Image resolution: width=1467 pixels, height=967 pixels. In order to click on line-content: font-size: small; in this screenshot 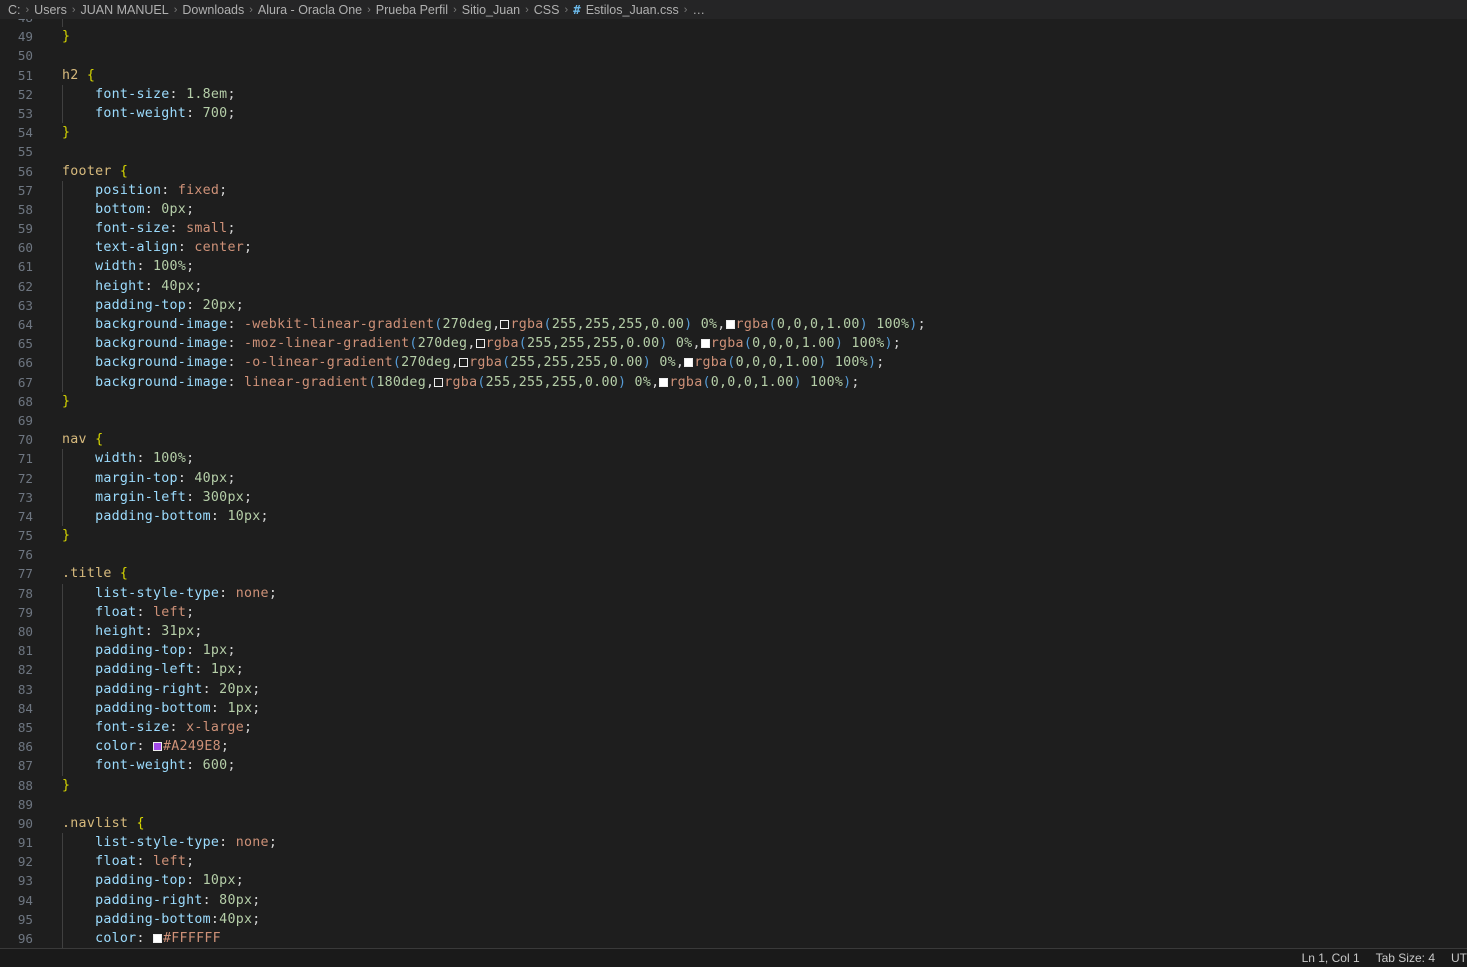, I will do `click(755, 229)`.